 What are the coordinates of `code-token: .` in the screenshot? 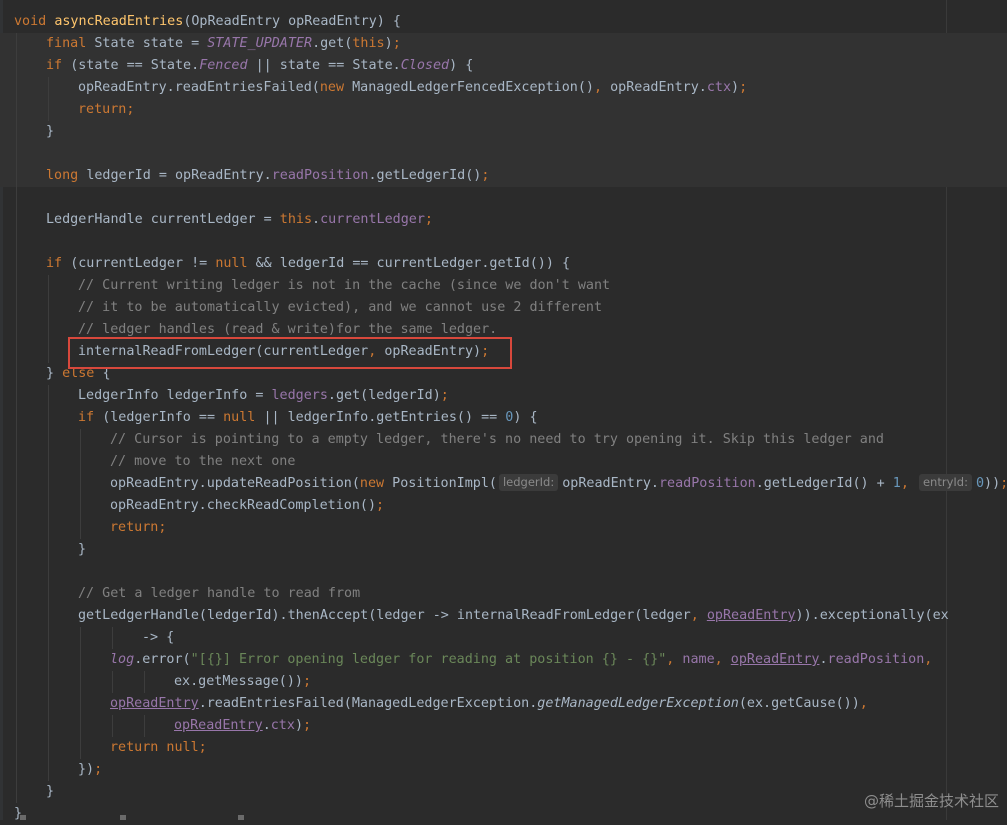 It's located at (823, 659).